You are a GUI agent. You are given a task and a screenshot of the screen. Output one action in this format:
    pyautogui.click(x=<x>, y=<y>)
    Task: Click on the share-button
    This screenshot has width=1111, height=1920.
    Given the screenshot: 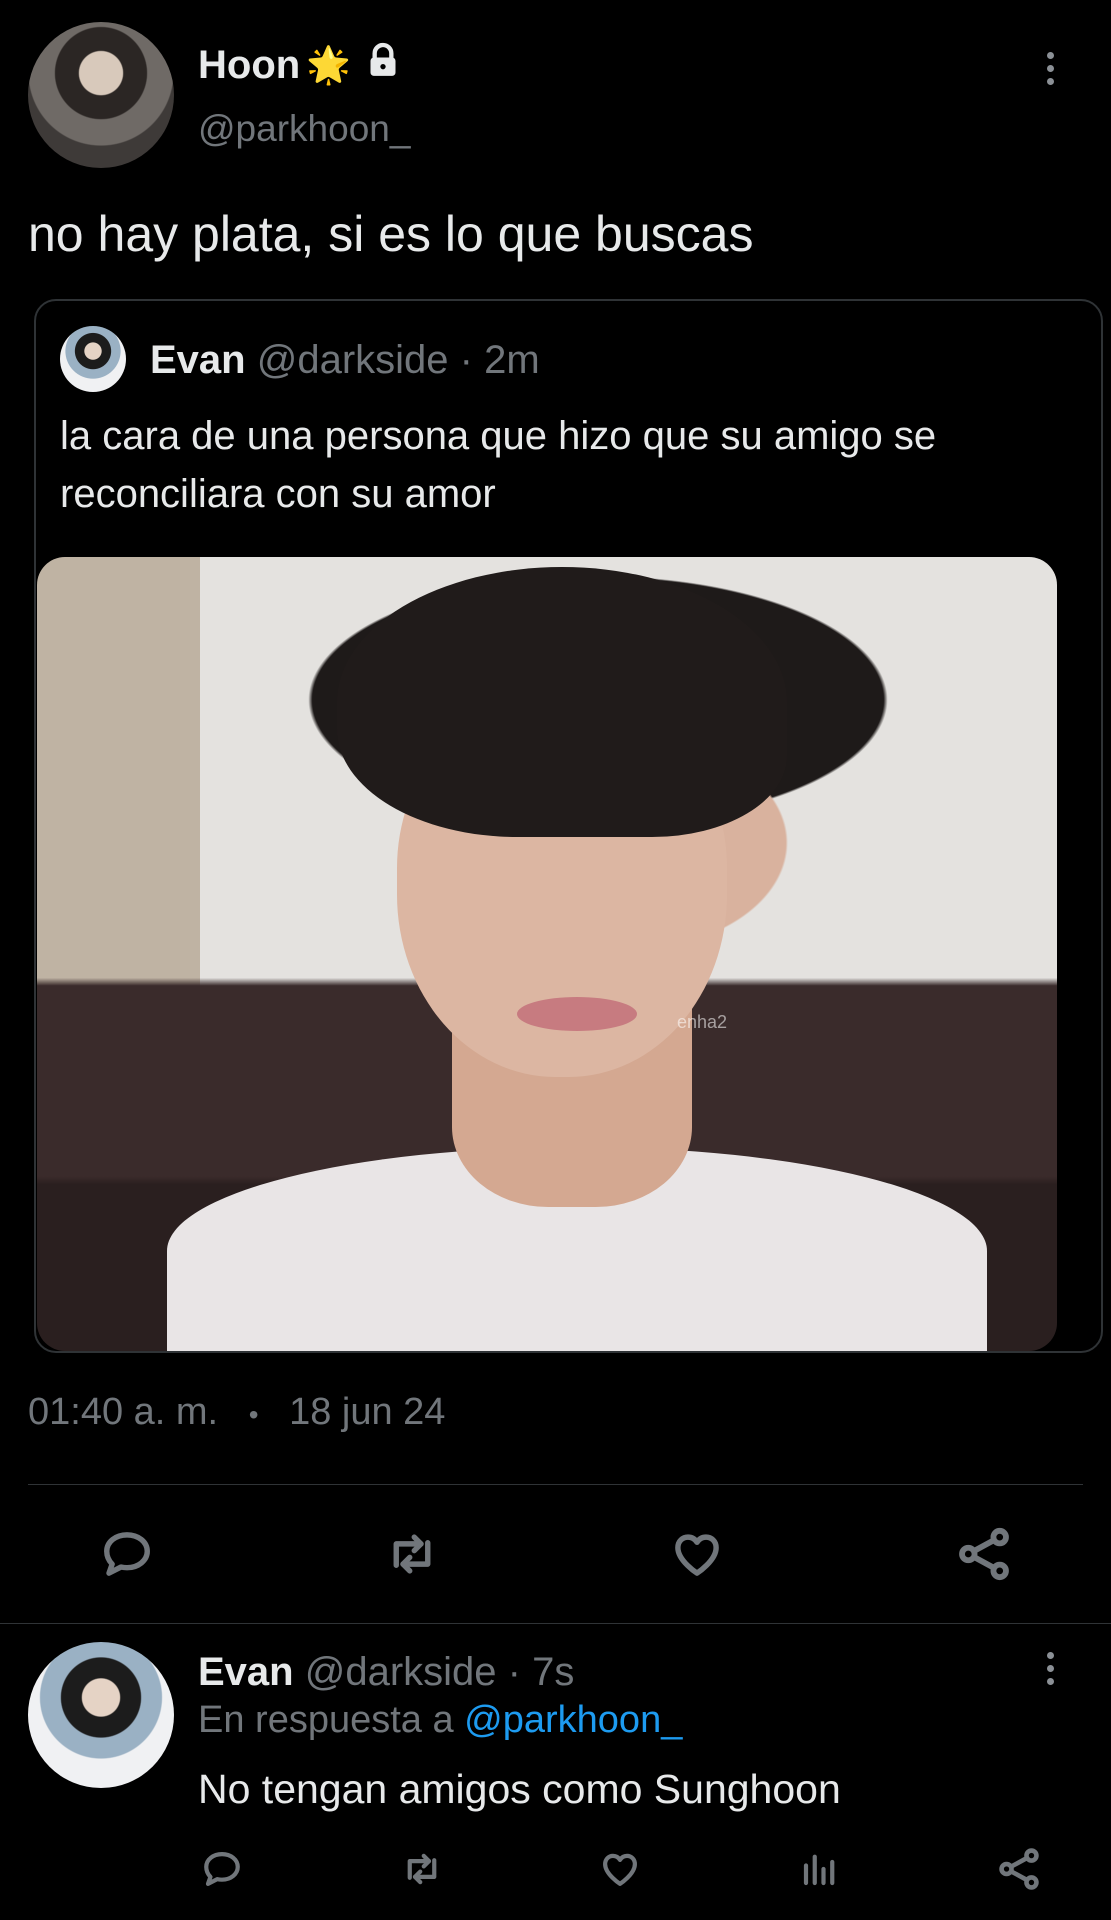 What is the action you would take?
    pyautogui.click(x=984, y=1556)
    